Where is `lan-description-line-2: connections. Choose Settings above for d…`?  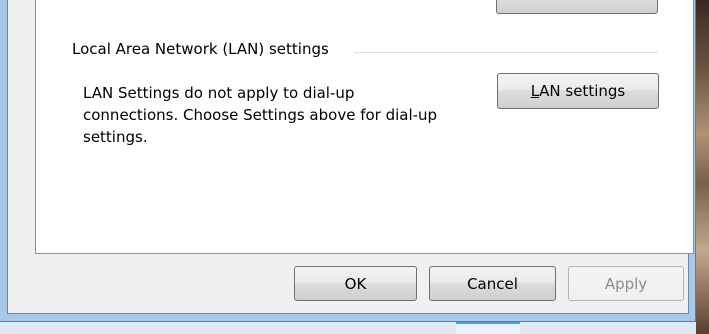 lan-description-line-2: connections. Choose Settings above for d… is located at coordinates (260, 115).